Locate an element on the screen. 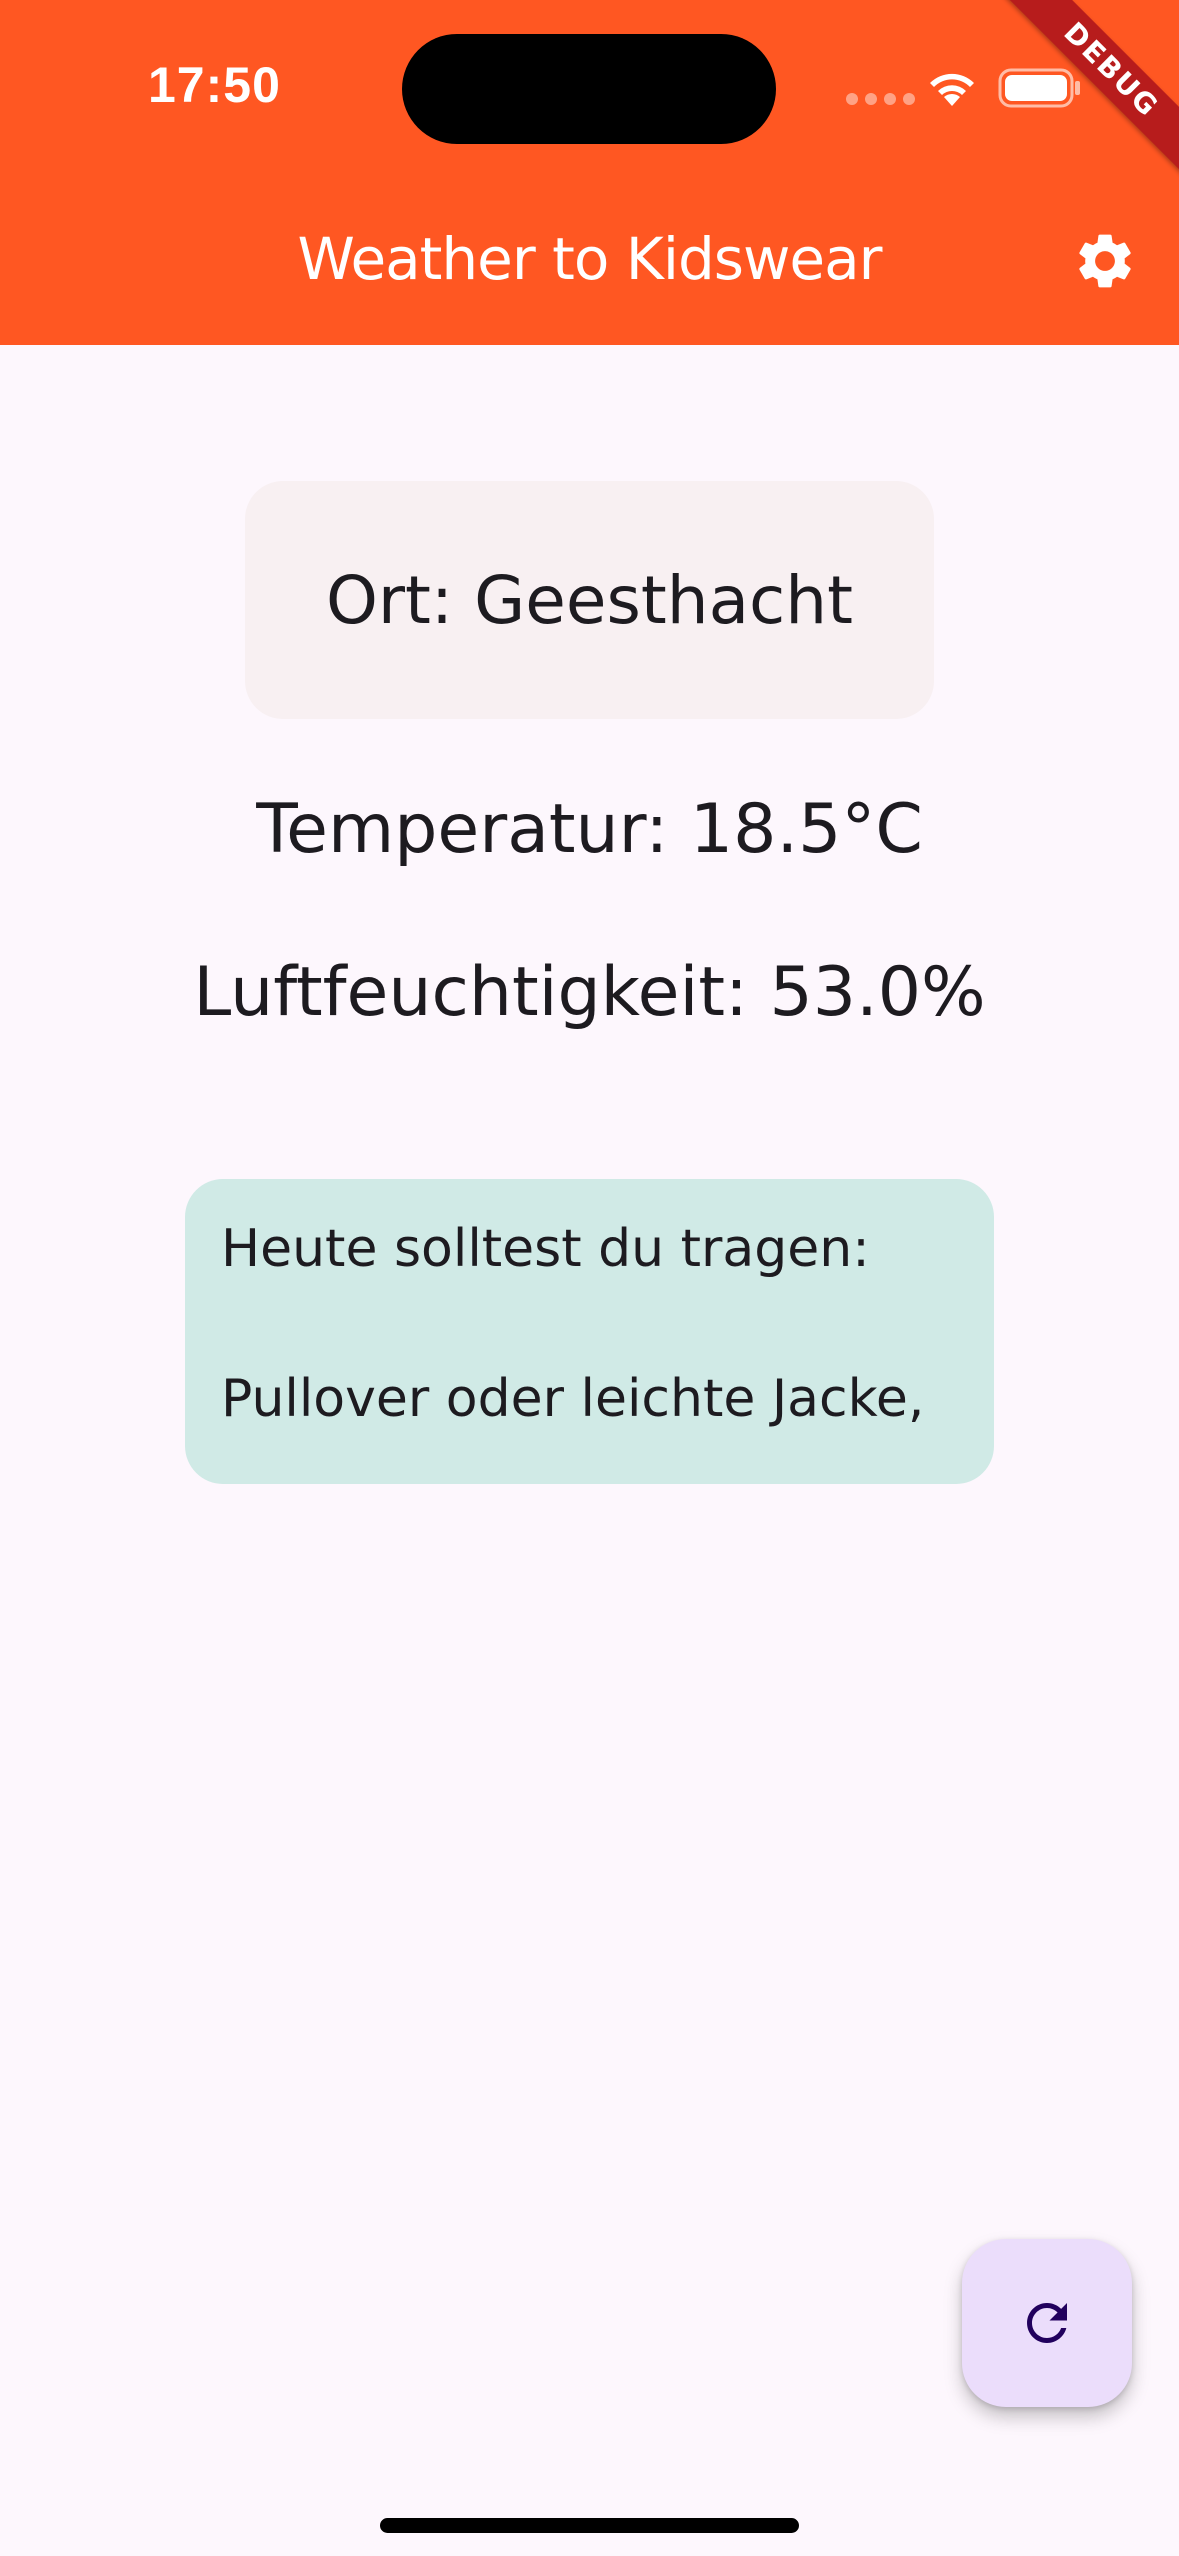 The image size is (1179, 2556). refresh-icon is located at coordinates (1047, 2323).